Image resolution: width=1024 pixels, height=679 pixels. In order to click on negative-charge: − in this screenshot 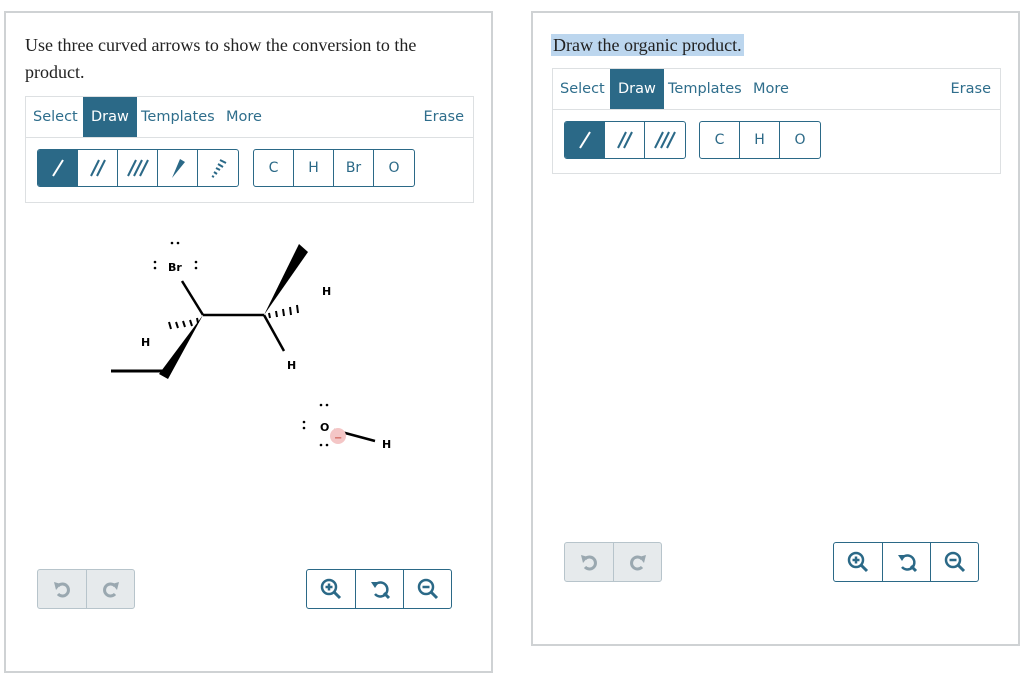, I will do `click(338, 438)`.